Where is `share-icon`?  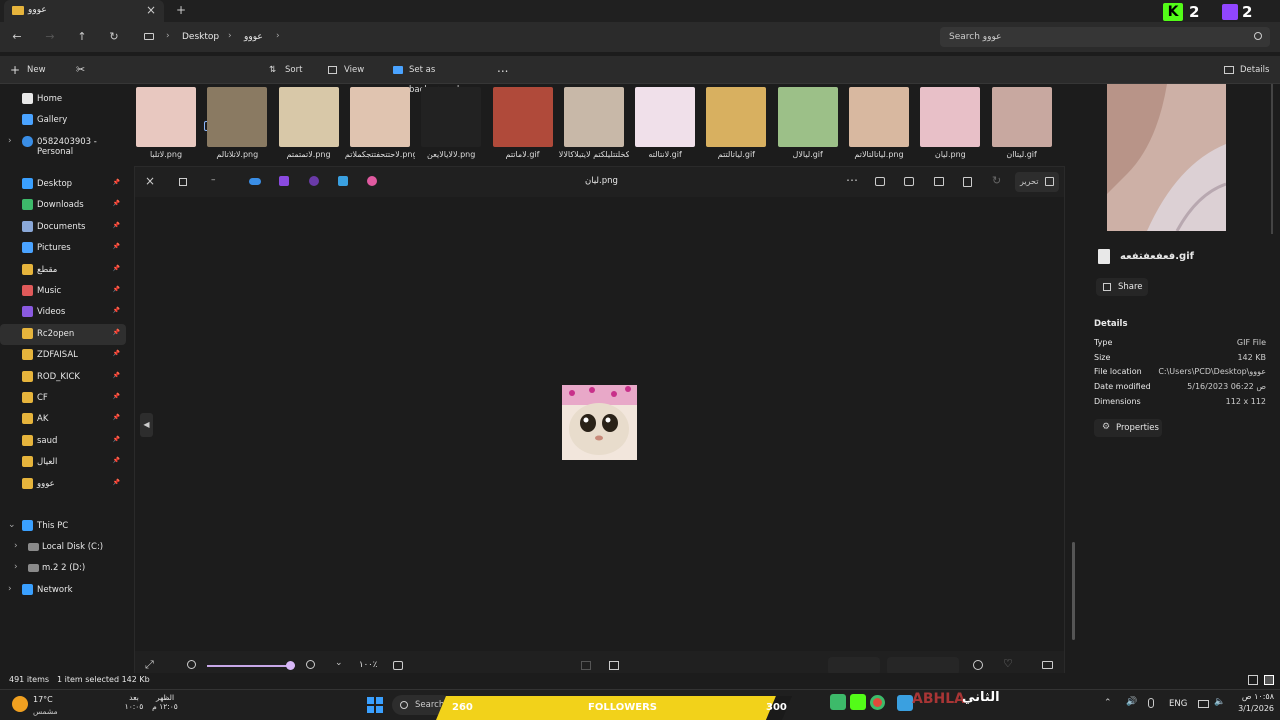
share-icon is located at coordinates (909, 181).